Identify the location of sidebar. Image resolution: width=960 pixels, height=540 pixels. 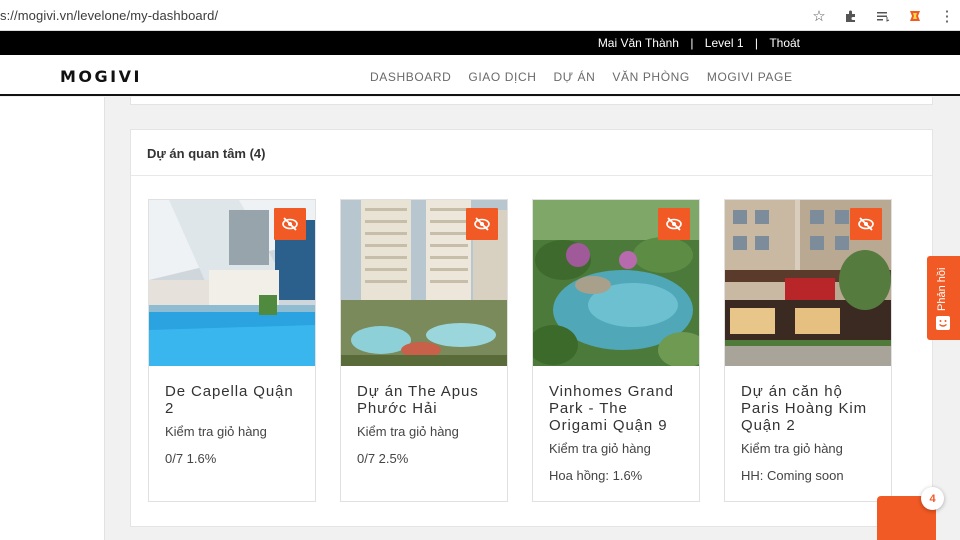
(52, 318).